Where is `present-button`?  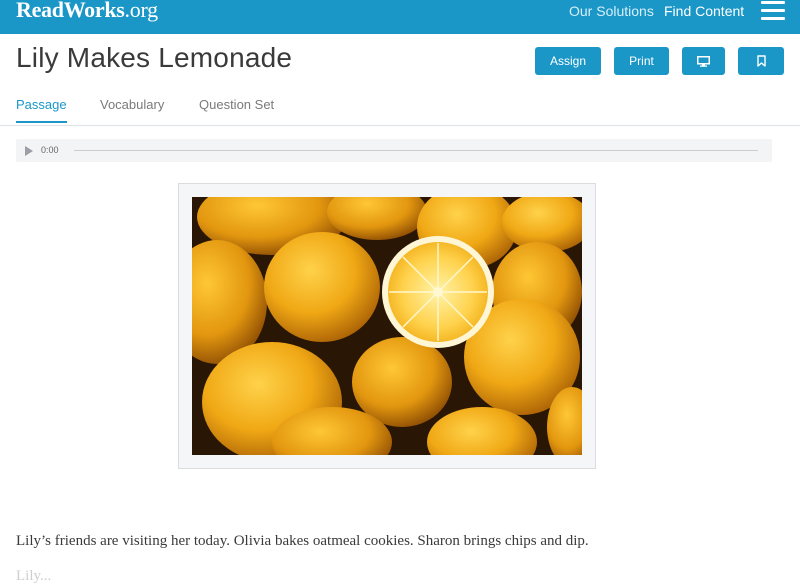 present-button is located at coordinates (703, 61).